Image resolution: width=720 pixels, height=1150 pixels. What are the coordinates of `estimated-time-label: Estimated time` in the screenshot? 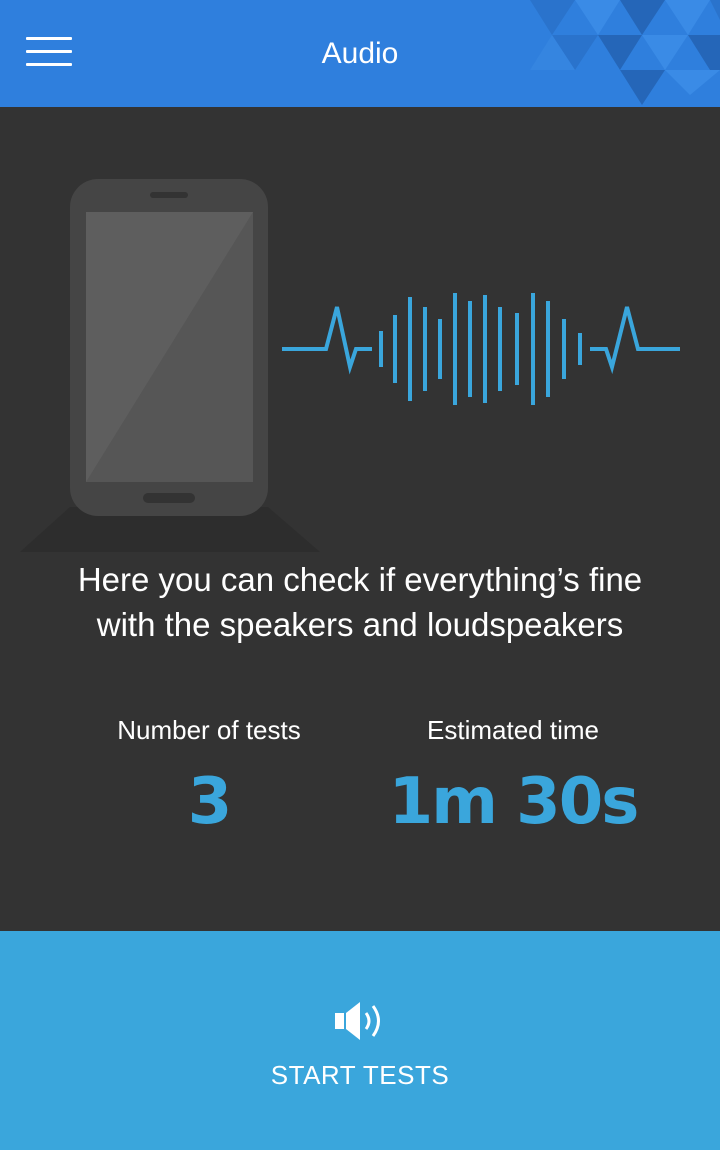 It's located at (513, 730).